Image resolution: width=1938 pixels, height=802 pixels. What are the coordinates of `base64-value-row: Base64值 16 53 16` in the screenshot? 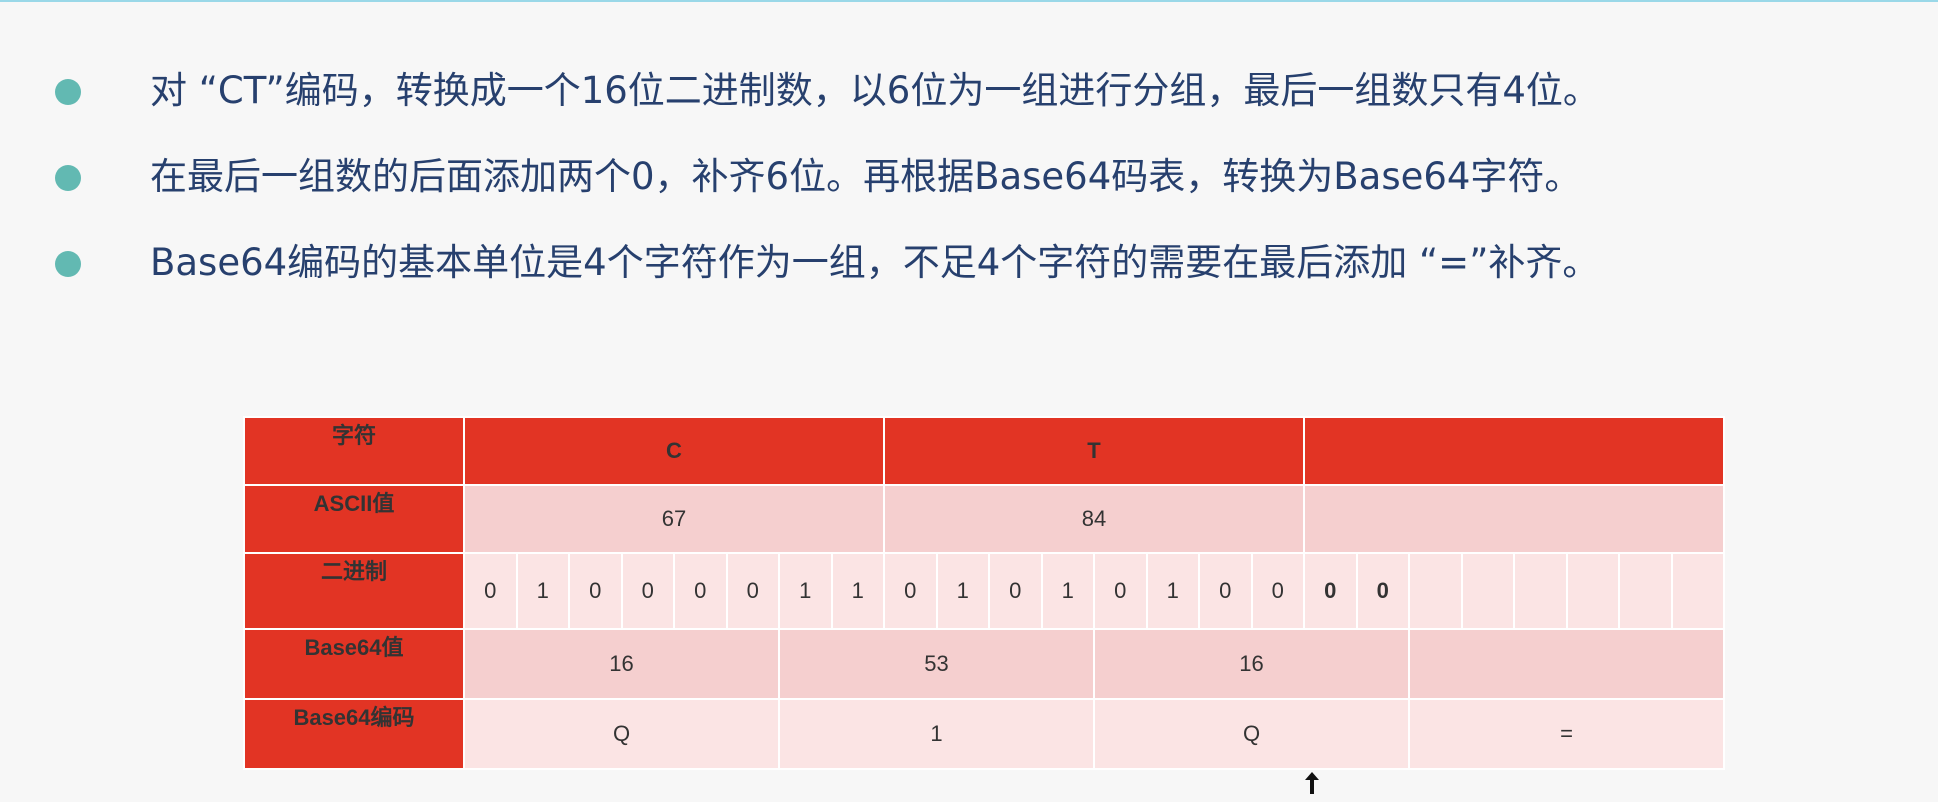 It's located at (984, 664).